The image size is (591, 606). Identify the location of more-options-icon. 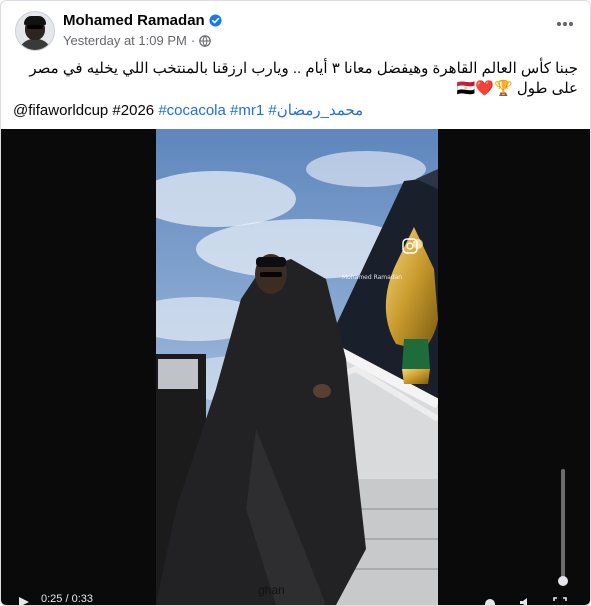
(565, 24).